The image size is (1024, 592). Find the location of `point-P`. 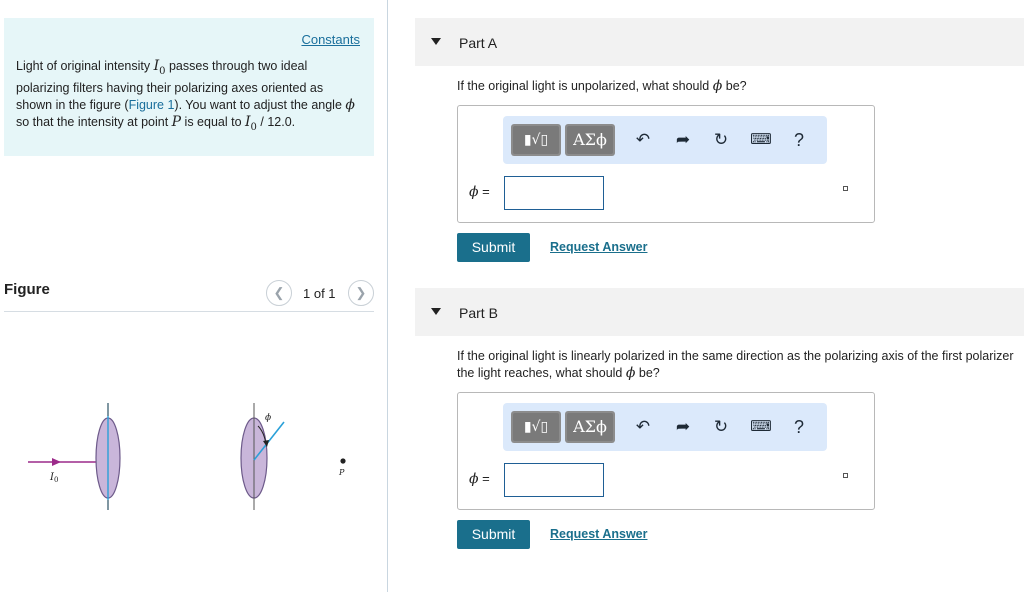

point-P is located at coordinates (343, 461).